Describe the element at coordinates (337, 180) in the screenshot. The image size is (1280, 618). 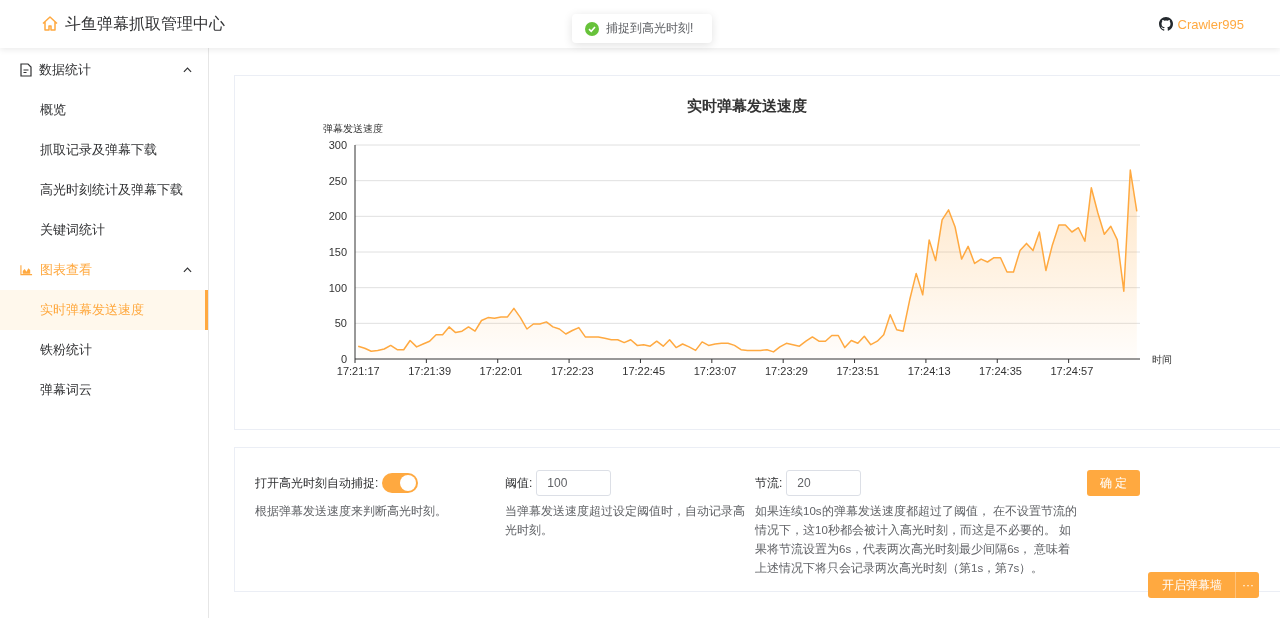
I see `y-tick-label: 250` at that location.